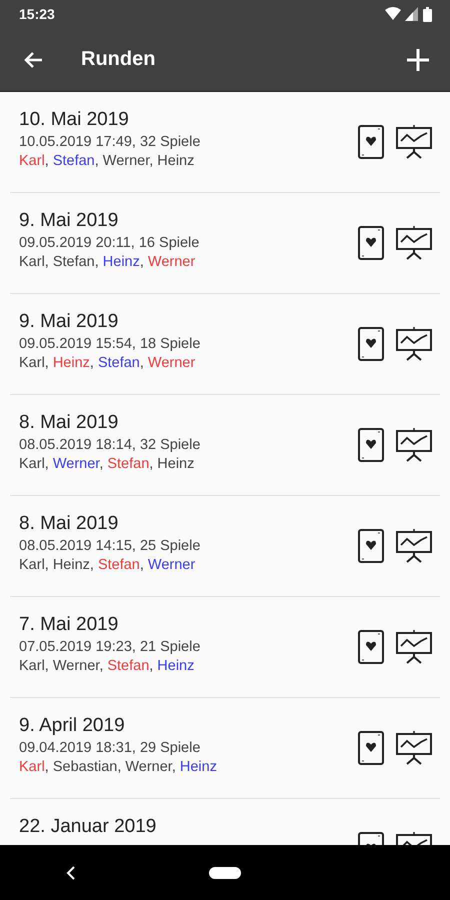 The height and width of the screenshot is (900, 450). I want to click on plus-icon, so click(418, 60).